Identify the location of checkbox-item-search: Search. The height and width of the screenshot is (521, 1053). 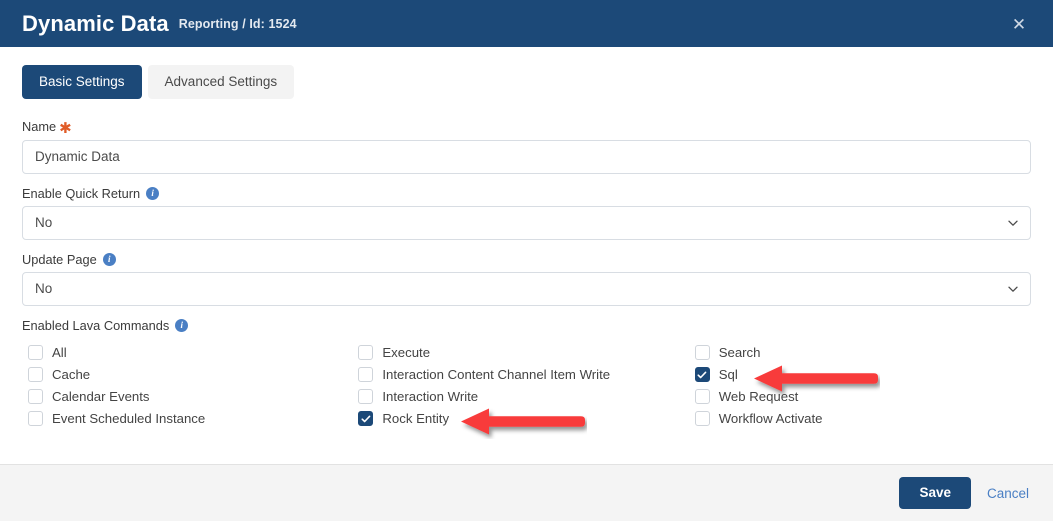
(862, 353).